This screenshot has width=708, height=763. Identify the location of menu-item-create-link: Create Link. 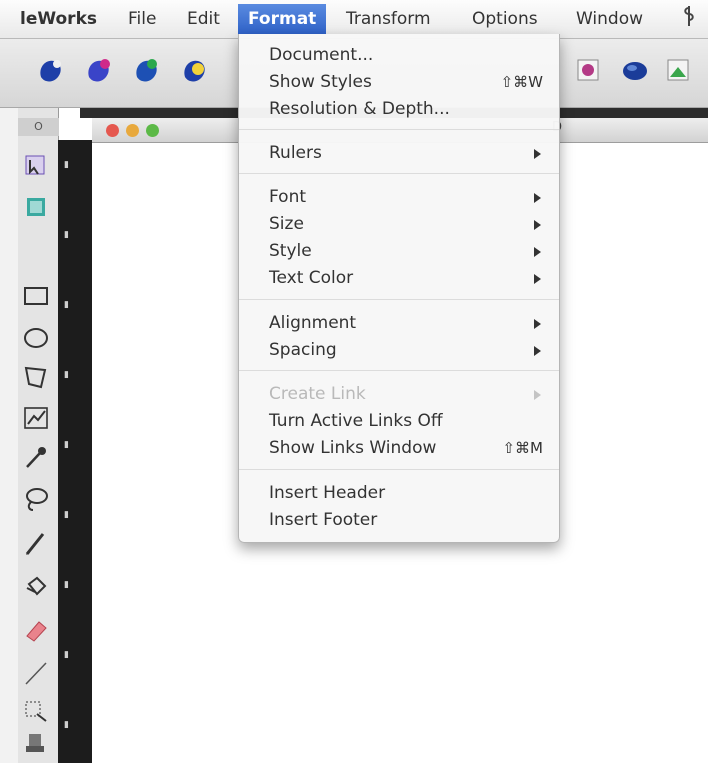
(399, 394).